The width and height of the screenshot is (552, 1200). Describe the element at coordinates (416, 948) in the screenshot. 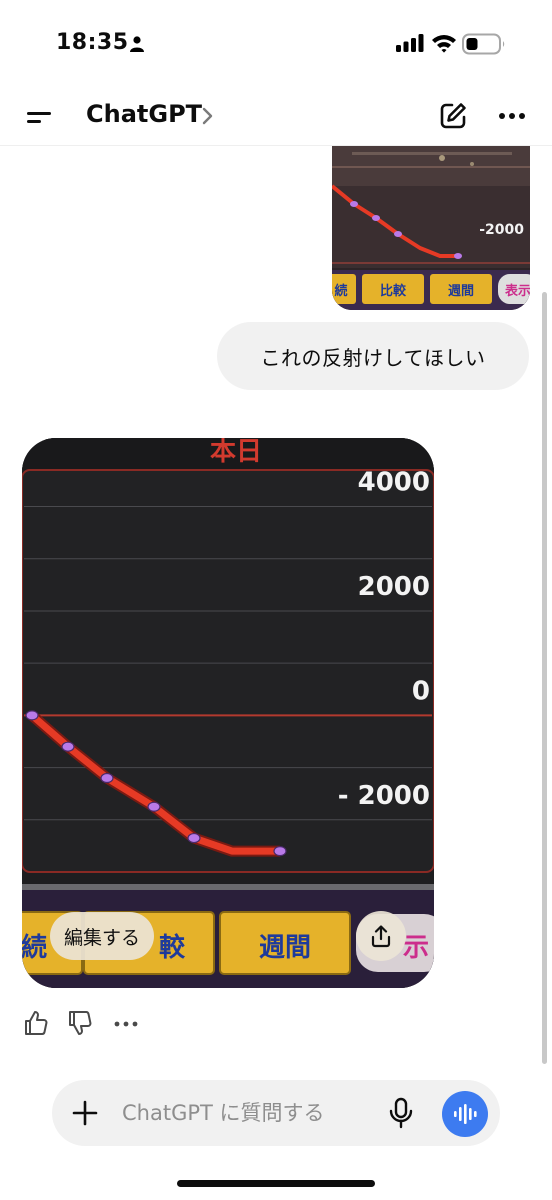

I see `ai-image-button-4: 示` at that location.